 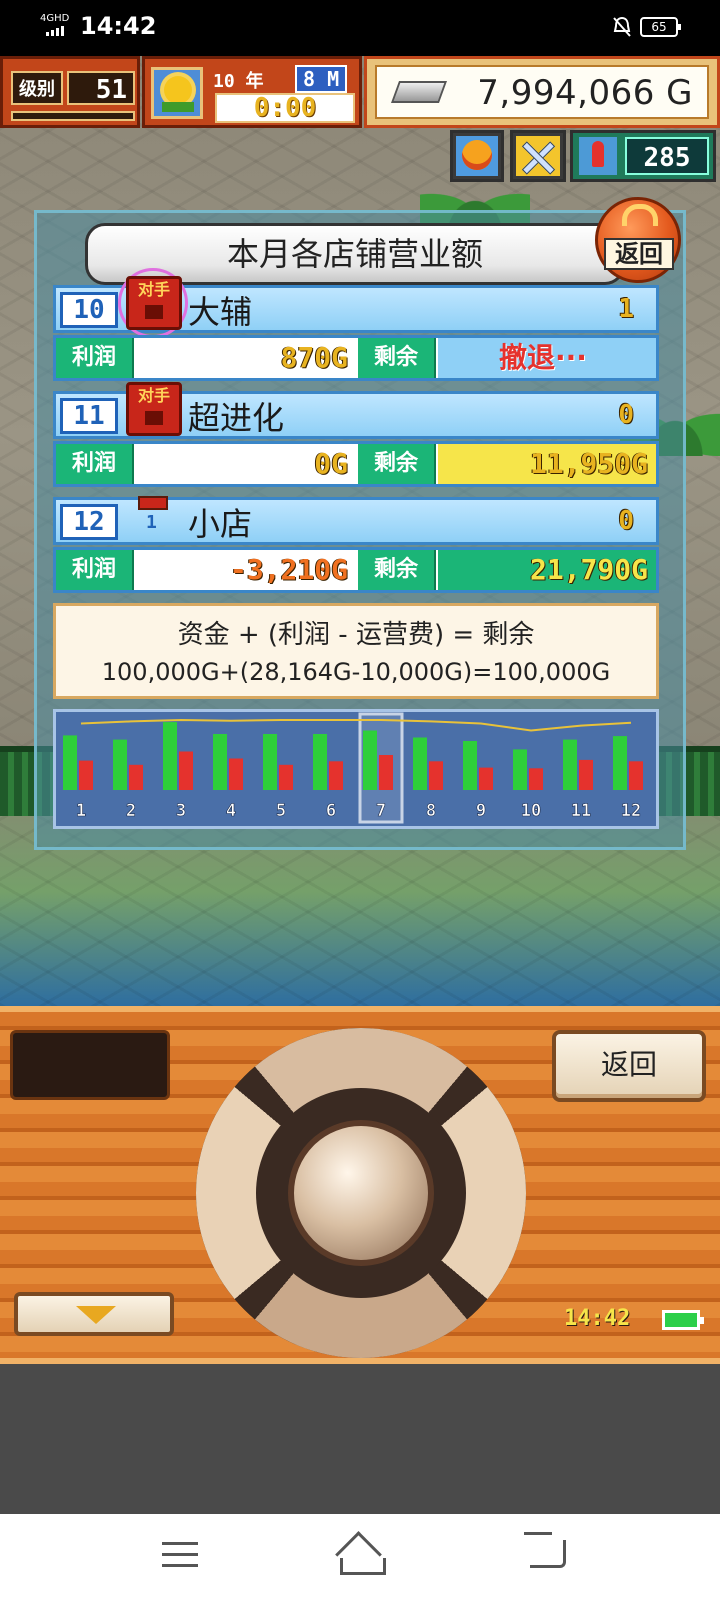 I want to click on game-clock: 0:00, so click(x=285, y=108).